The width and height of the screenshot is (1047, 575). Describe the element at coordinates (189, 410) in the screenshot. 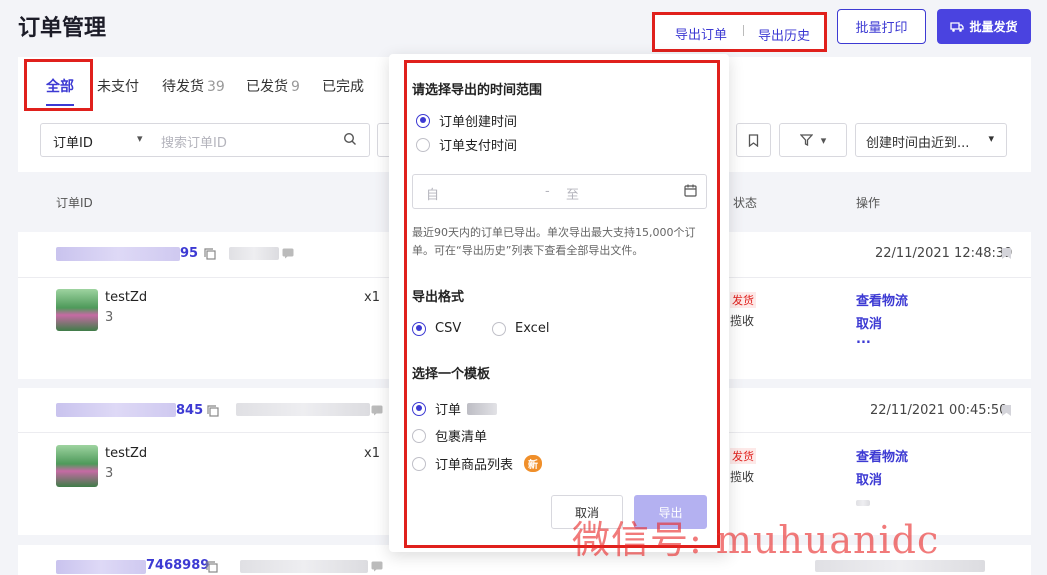

I see `order-id: 845` at that location.